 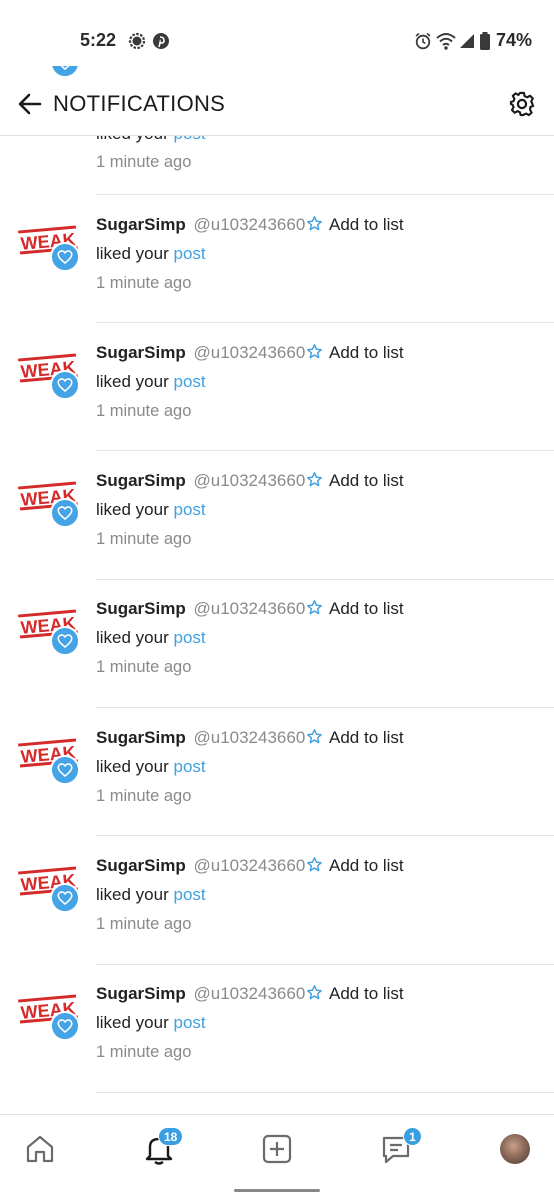 I want to click on nav-home, so click(x=40, y=1149).